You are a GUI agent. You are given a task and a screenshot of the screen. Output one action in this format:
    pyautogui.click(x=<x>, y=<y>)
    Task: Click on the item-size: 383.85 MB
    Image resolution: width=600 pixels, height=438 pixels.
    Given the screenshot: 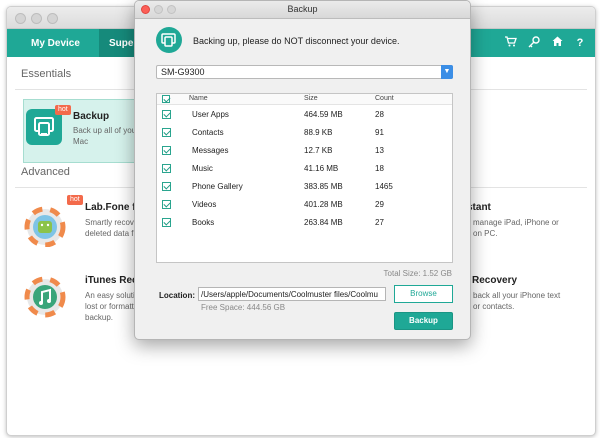 What is the action you would take?
    pyautogui.click(x=323, y=186)
    